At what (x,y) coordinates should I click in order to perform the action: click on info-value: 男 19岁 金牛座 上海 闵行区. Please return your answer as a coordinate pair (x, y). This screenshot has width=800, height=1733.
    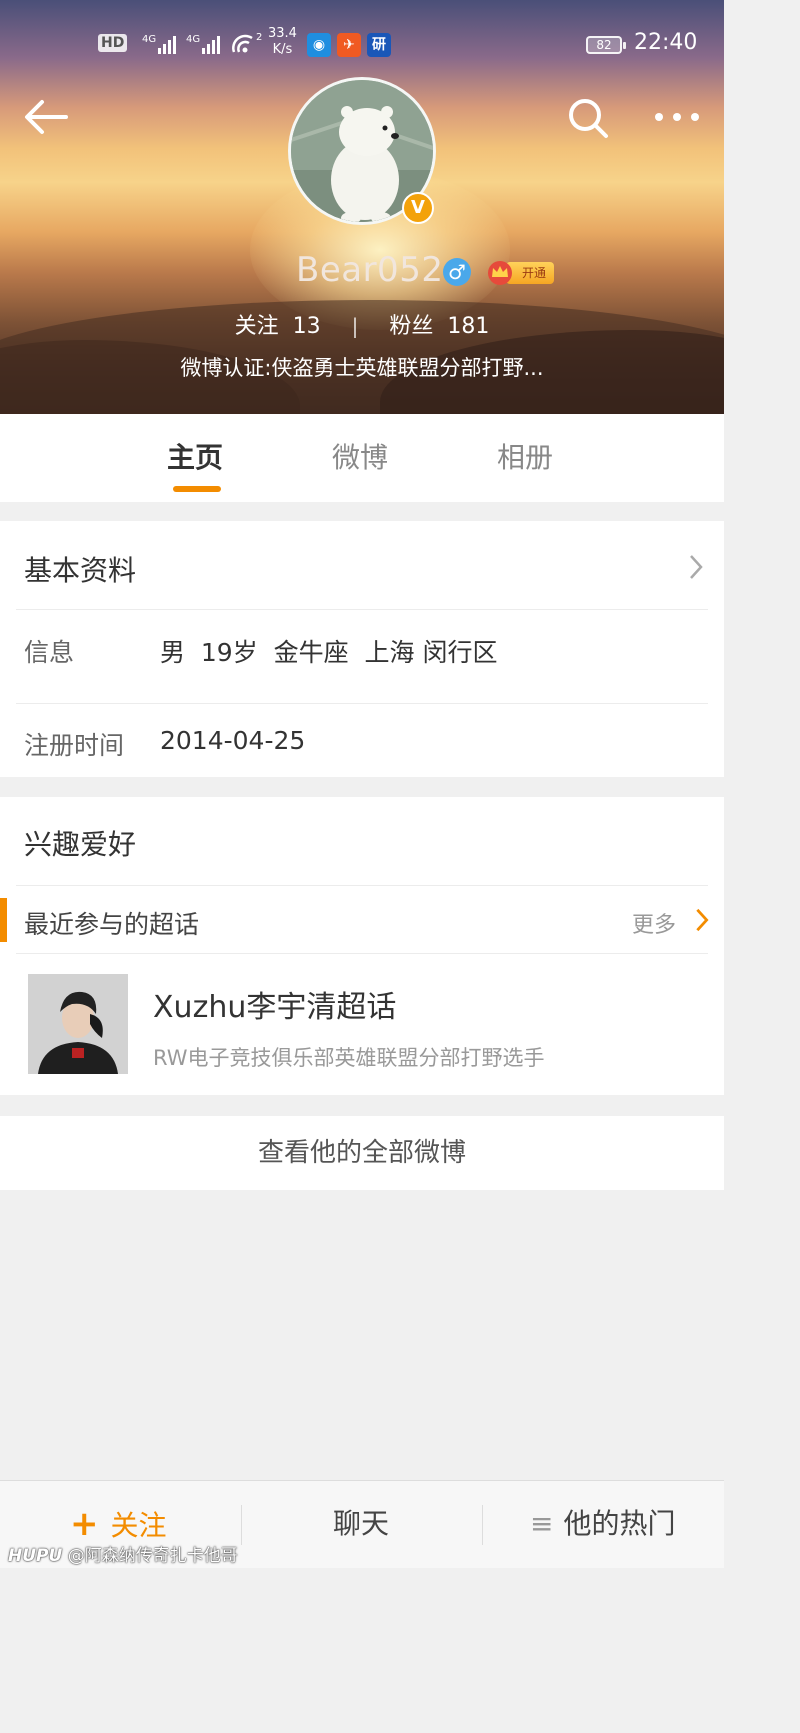
    Looking at the image, I should click on (329, 652).